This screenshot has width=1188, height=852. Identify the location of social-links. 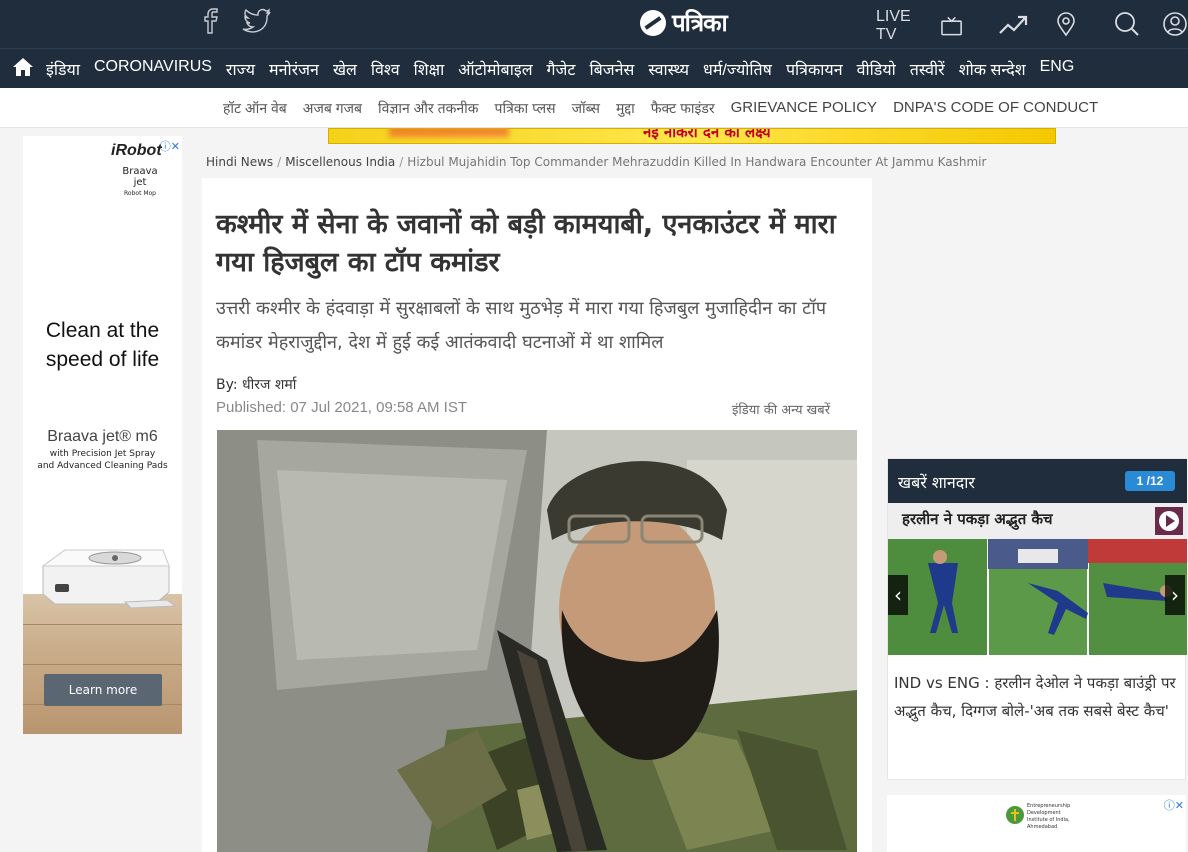
(236, 23).